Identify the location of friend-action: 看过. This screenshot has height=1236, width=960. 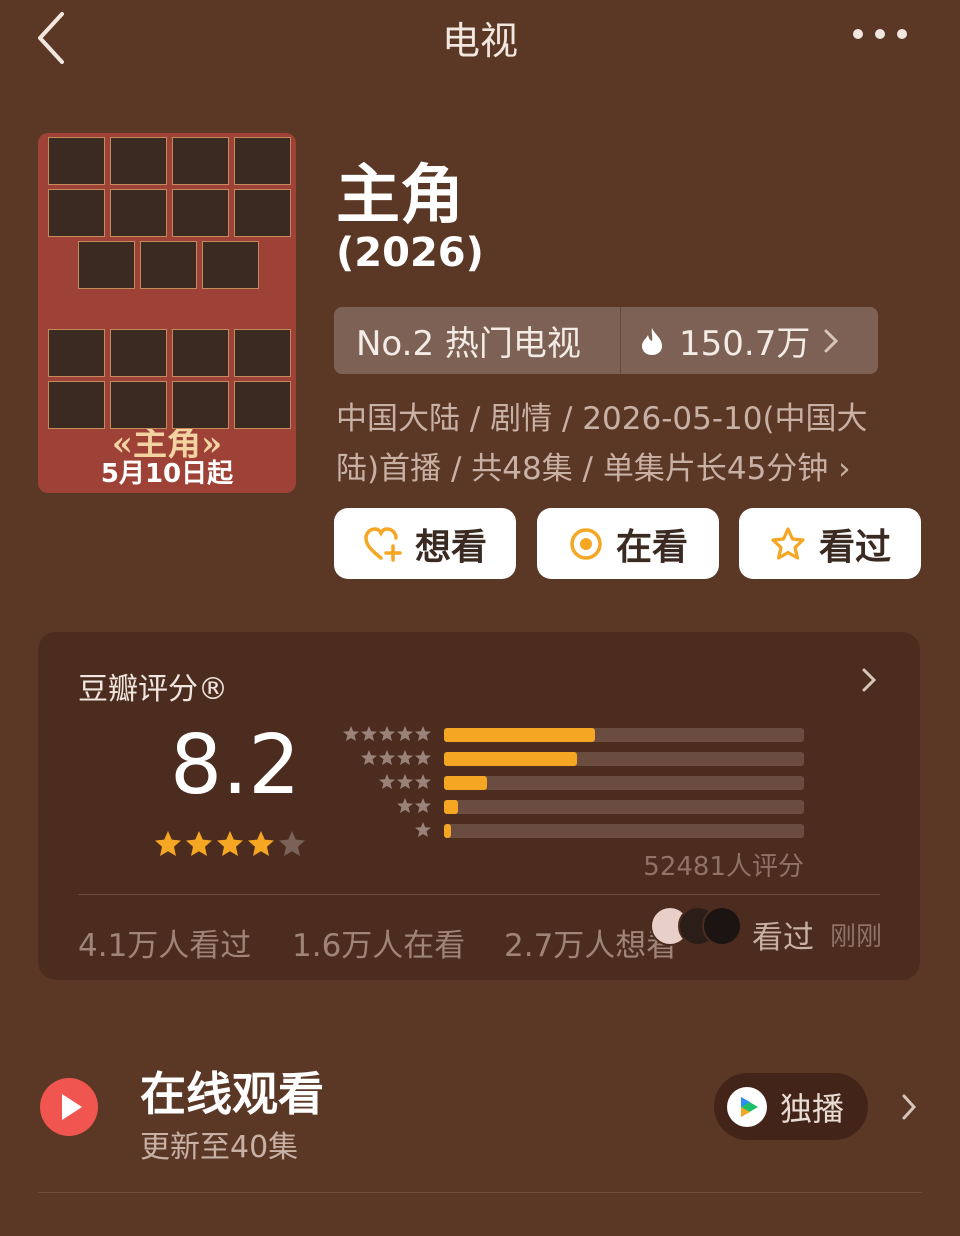
(783, 938).